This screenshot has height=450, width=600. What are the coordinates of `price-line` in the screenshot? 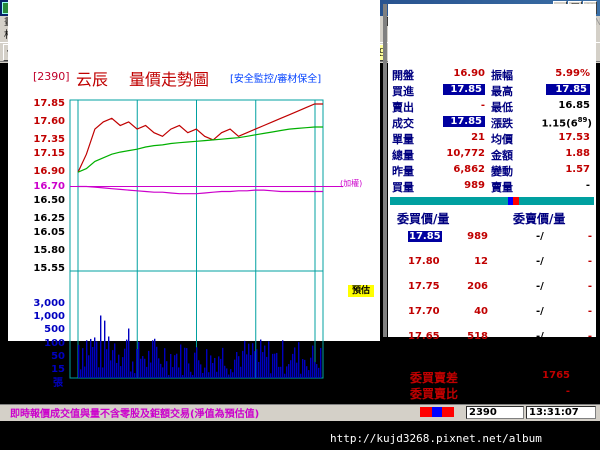 It's located at (200, 138).